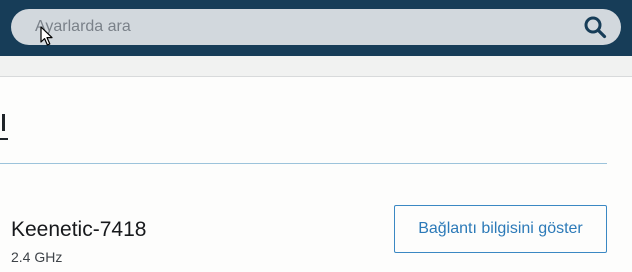 This screenshot has width=632, height=272. Describe the element at coordinates (4, 139) in the screenshot. I see `active-tab-underline` at that location.